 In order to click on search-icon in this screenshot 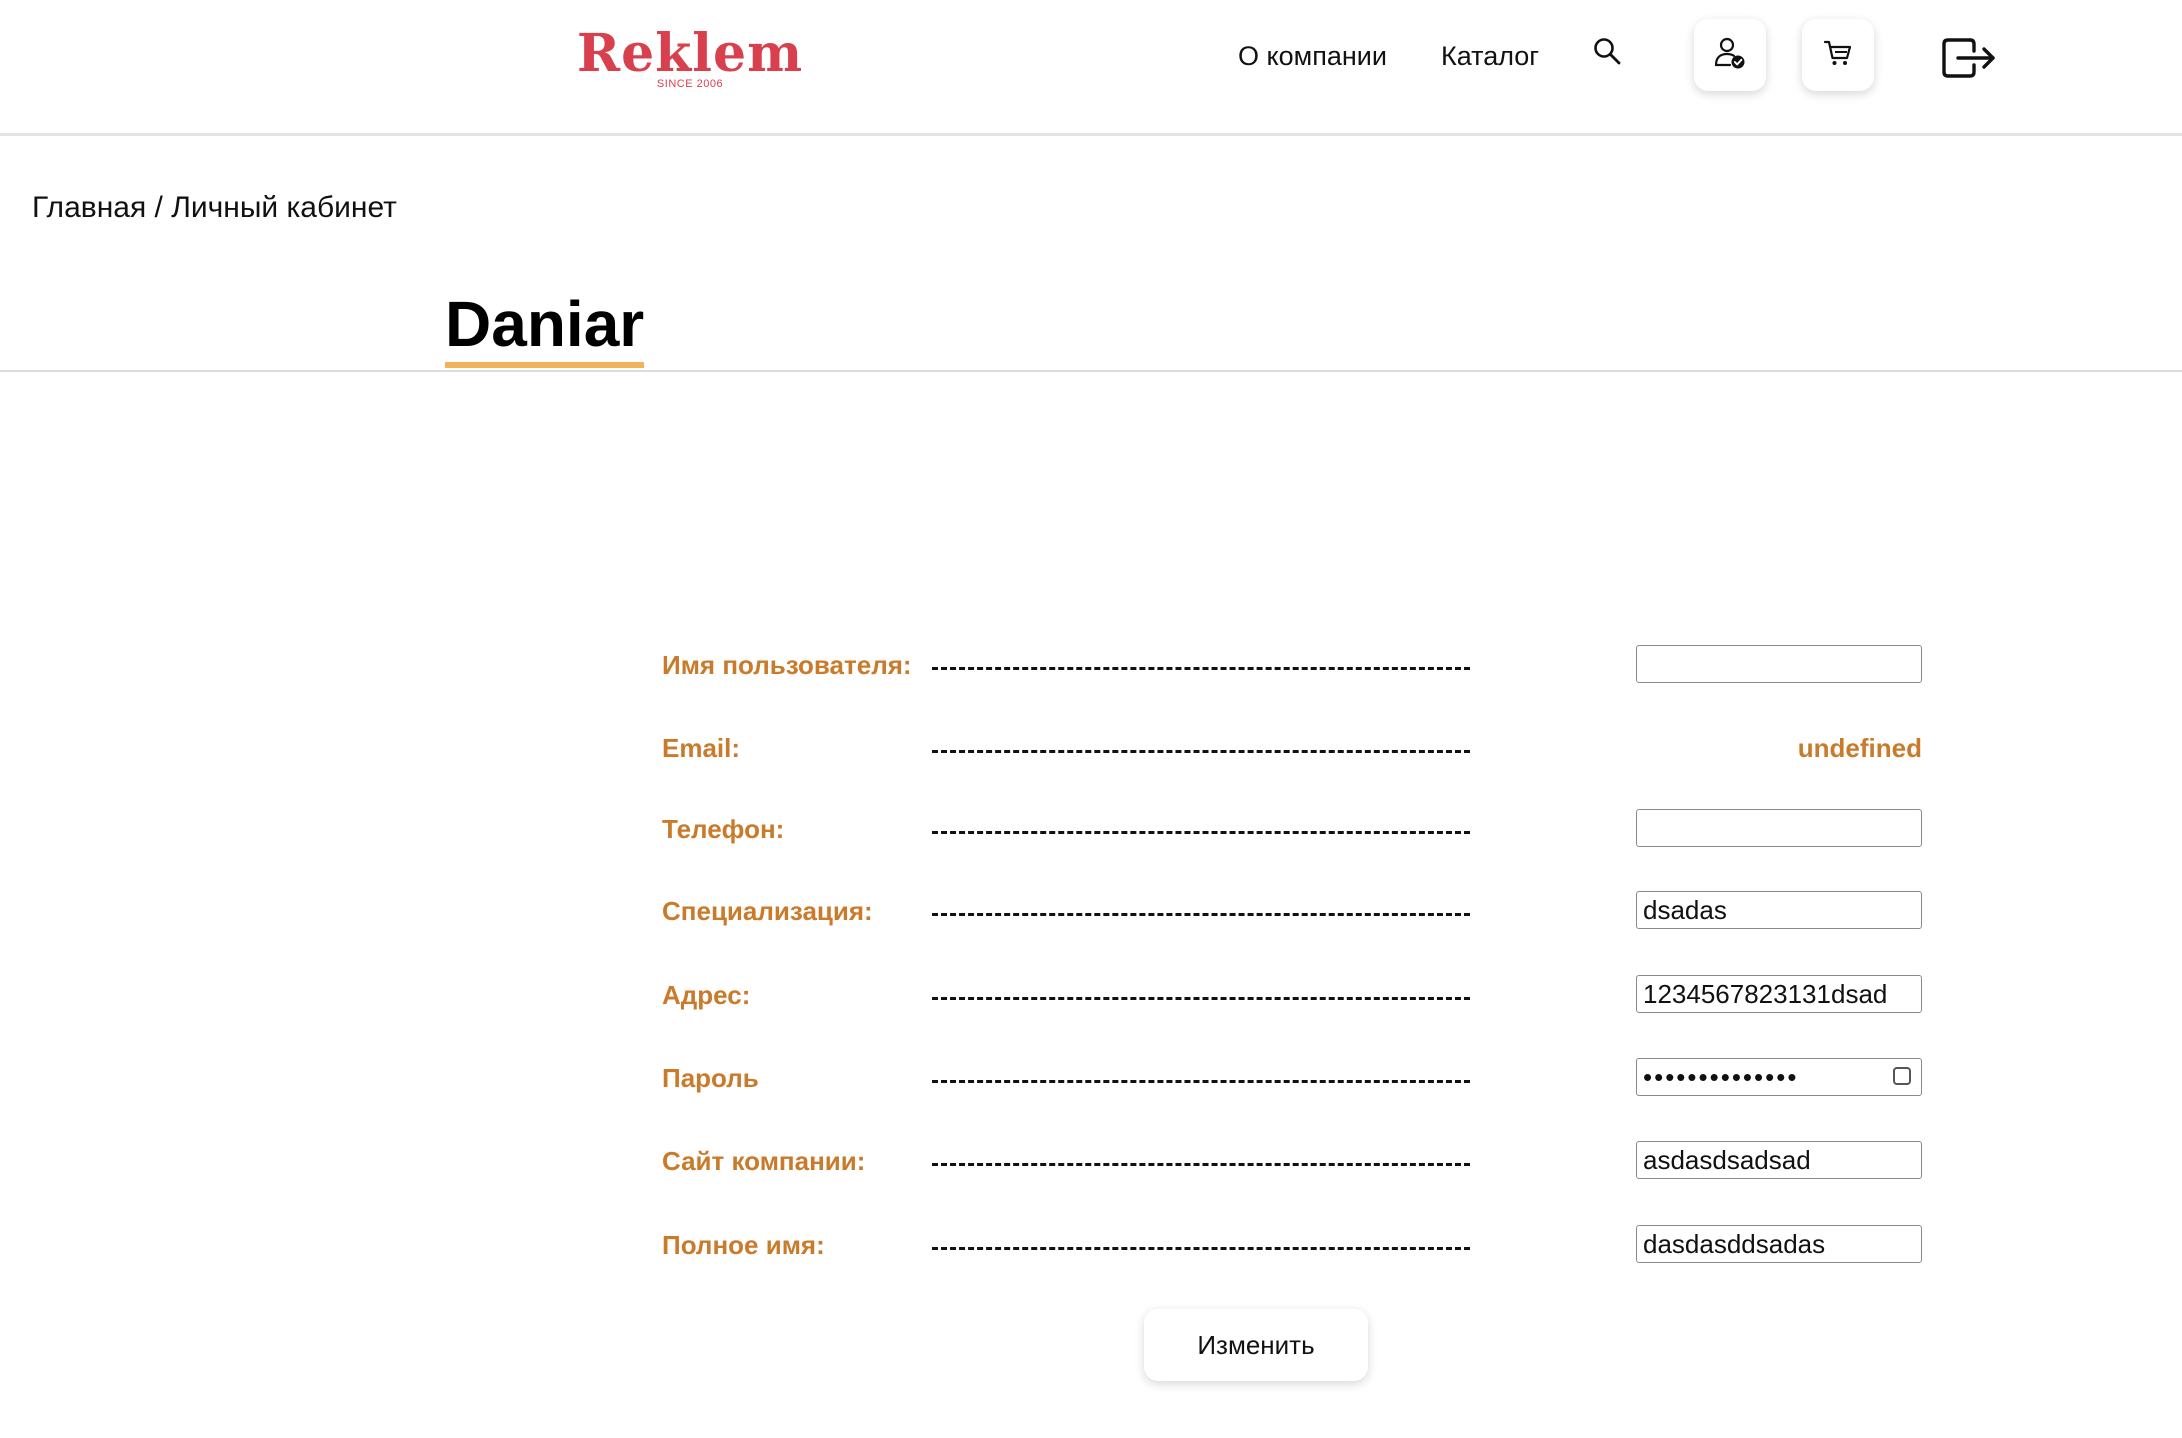, I will do `click(1607, 51)`.